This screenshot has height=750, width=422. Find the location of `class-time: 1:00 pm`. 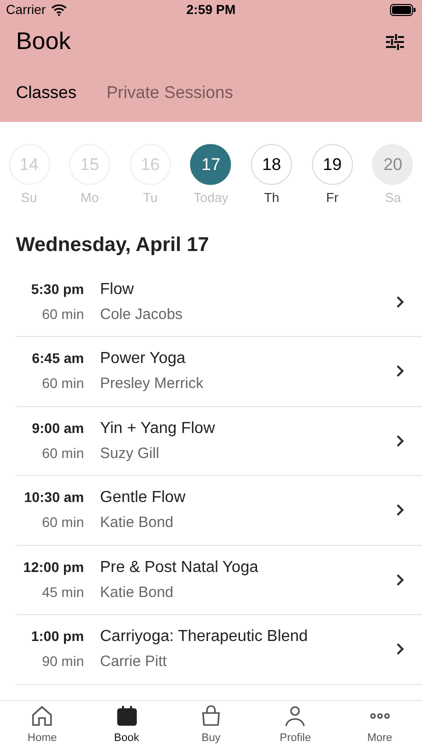

class-time: 1:00 pm is located at coordinates (57, 636).